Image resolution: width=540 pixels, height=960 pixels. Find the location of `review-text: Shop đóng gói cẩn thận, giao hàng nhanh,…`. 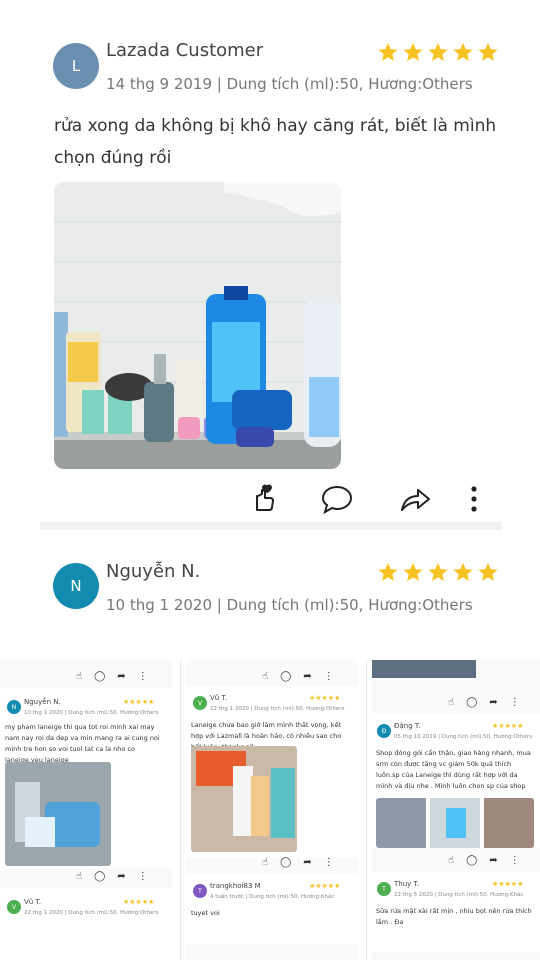

review-text: Shop đóng gói cẩn thận, giao hàng nhanh,… is located at coordinates (453, 769).